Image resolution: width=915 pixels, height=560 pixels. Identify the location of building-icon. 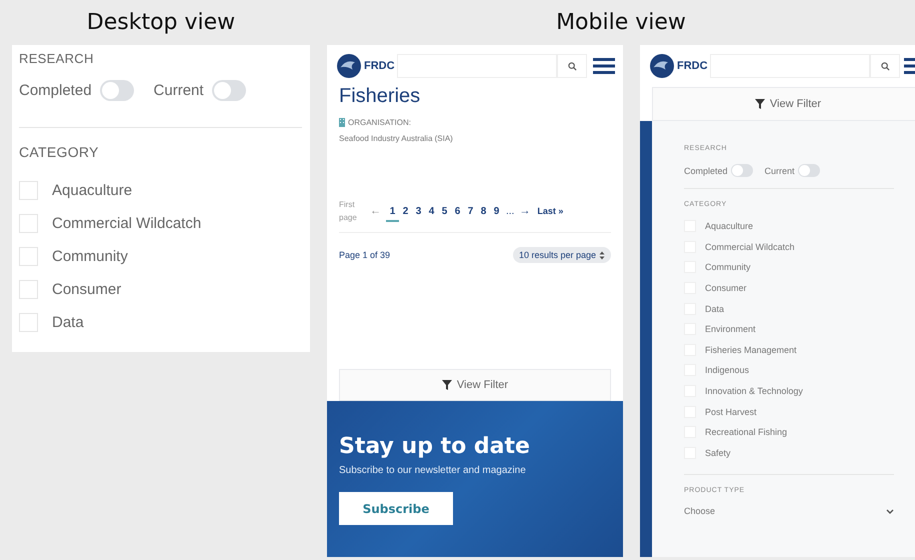
(342, 122).